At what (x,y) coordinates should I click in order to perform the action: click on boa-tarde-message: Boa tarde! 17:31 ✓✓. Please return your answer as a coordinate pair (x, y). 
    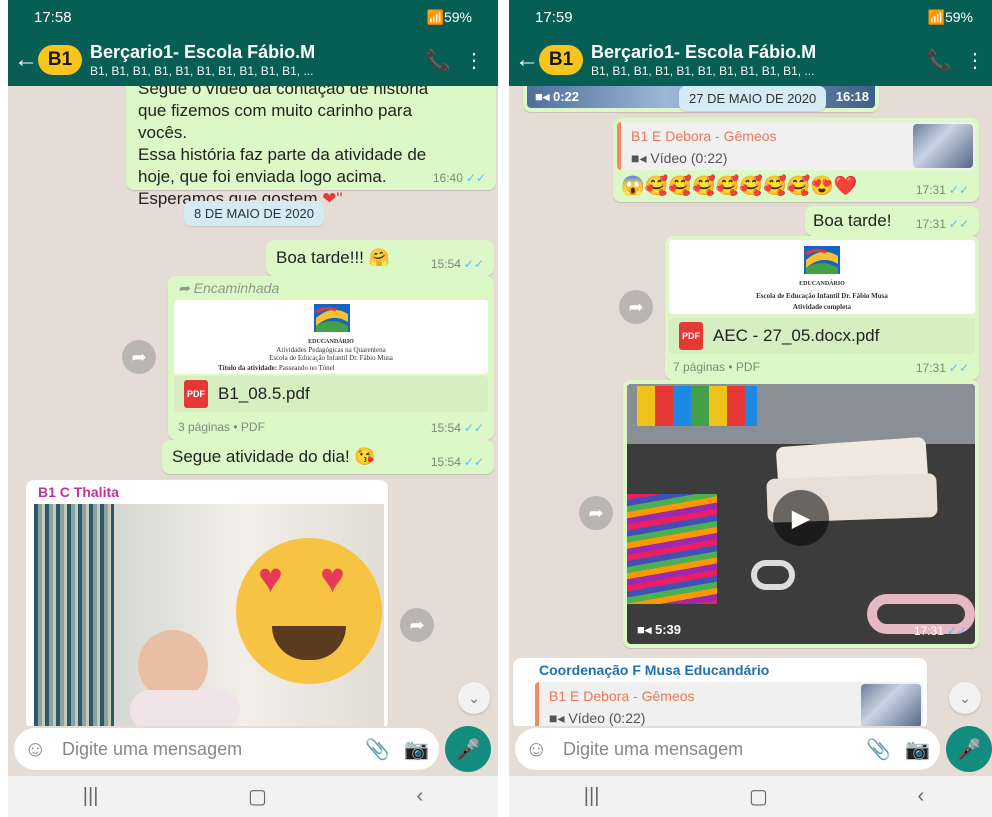
    Looking at the image, I should click on (892, 221).